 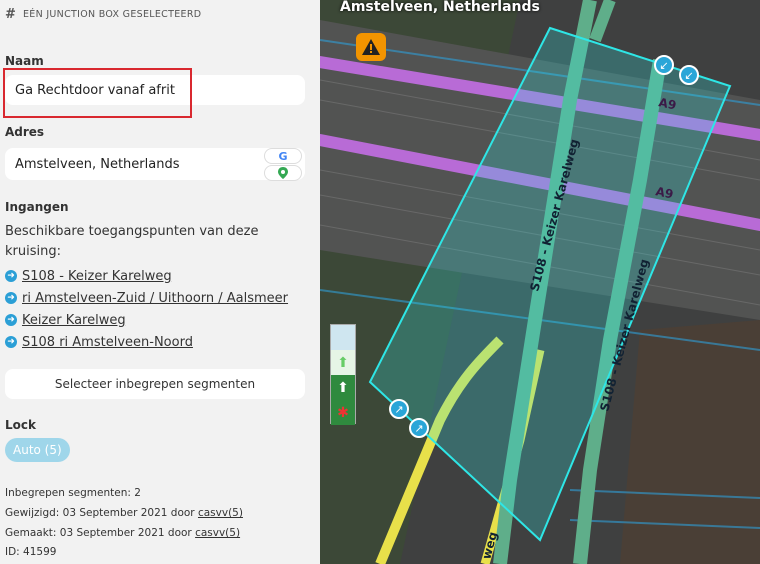 What do you see at coordinates (146, 276) in the screenshot?
I see `entry-link: ➜ S108 - Keizer Karelweg` at bounding box center [146, 276].